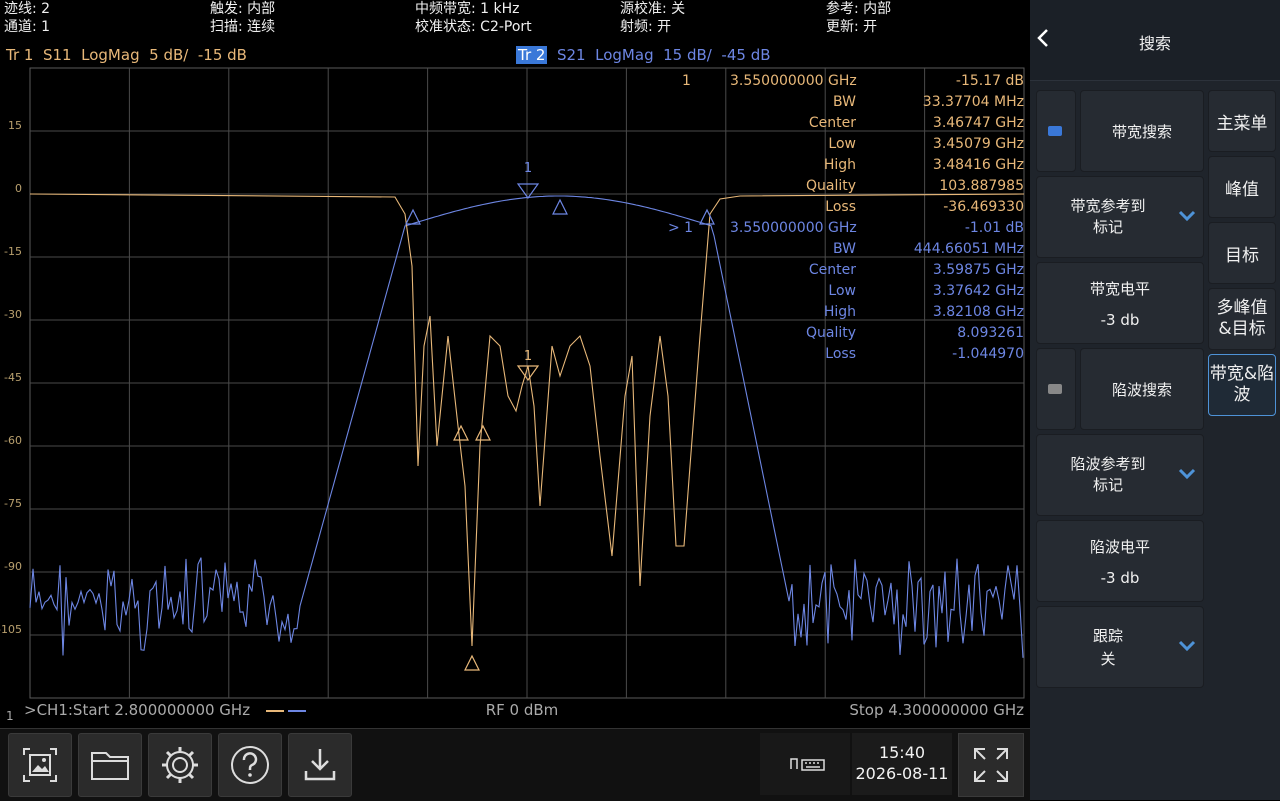  I want to click on side-peak: 峰值, so click(1242, 187).